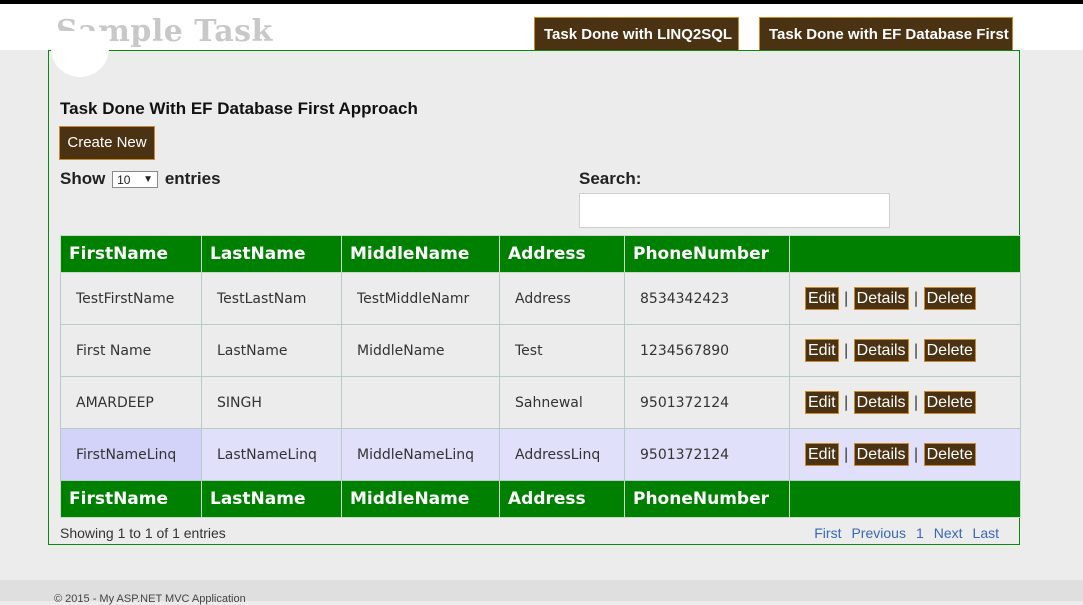  I want to click on pager-page-1-link: 1, so click(920, 533).